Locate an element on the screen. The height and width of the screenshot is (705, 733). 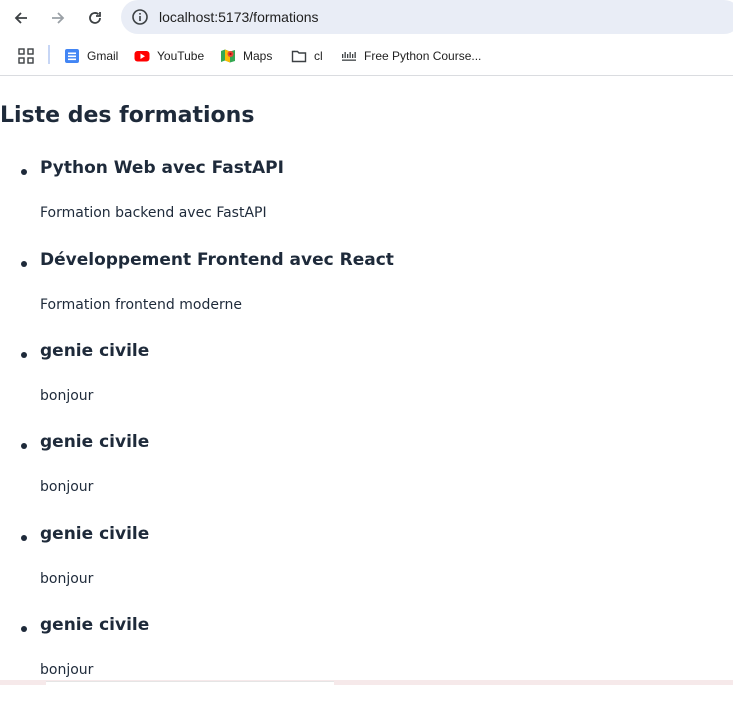
formation-description: Formation backend avec FastAPI is located at coordinates (153, 213).